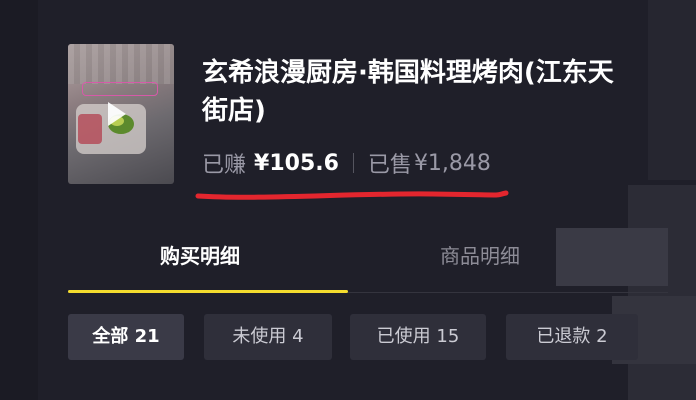 The width and height of the screenshot is (696, 400). Describe the element at coordinates (268, 337) in the screenshot. I see `filter-unused: 未使用 4` at that location.